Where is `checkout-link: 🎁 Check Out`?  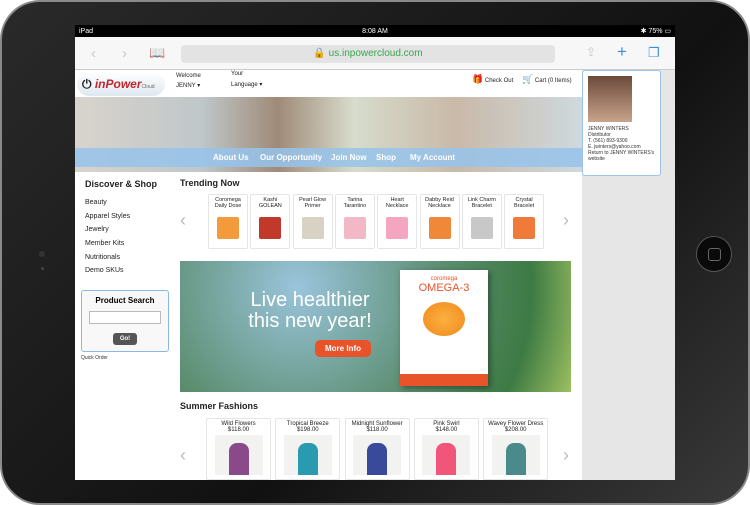 checkout-link: 🎁 Check Out is located at coordinates (492, 79).